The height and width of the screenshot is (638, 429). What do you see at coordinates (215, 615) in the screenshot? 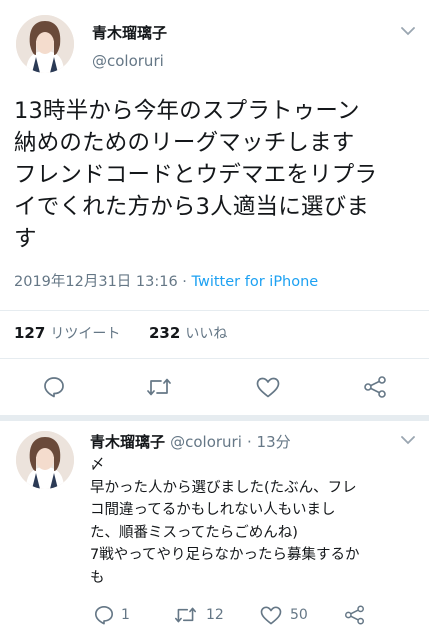
I see `reply-retweet-count: 12` at bounding box center [215, 615].